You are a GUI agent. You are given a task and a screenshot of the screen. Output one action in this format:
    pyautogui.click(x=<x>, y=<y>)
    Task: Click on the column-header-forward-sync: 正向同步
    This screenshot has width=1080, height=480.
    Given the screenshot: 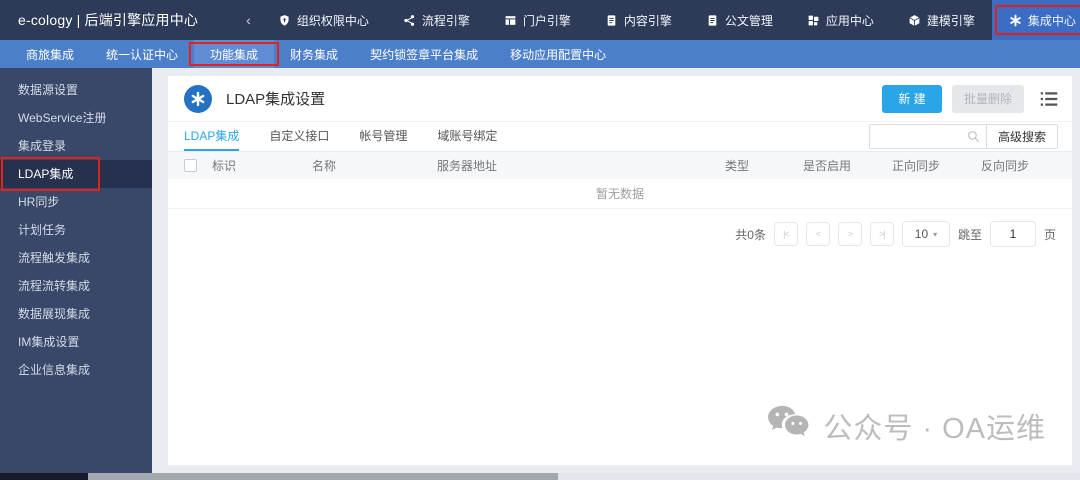 What is the action you would take?
    pyautogui.click(x=915, y=166)
    